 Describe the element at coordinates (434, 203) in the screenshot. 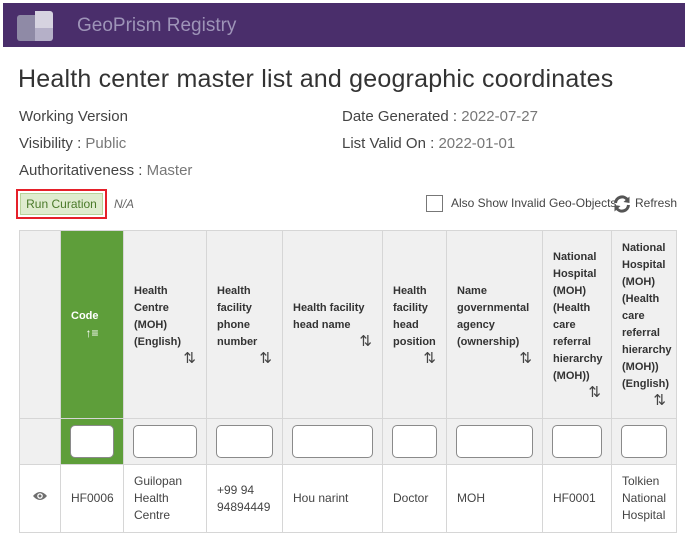

I see `show-invalid-checkbox` at that location.